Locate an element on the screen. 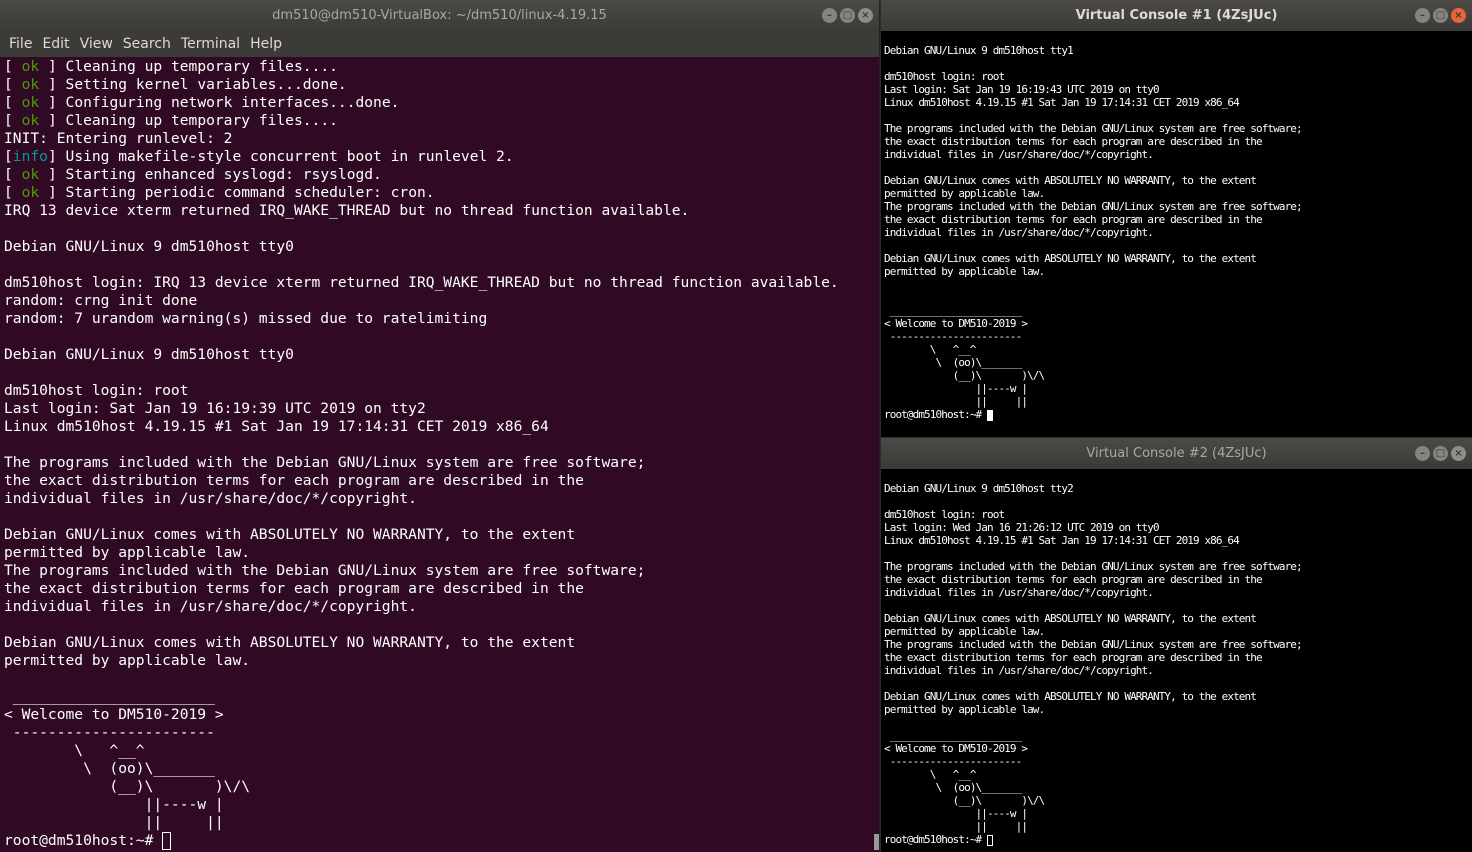 The image size is (1472, 852). vc2-titlebar: Virtual Console #2 (4ZsJUc) – □ × is located at coordinates (1176, 453).